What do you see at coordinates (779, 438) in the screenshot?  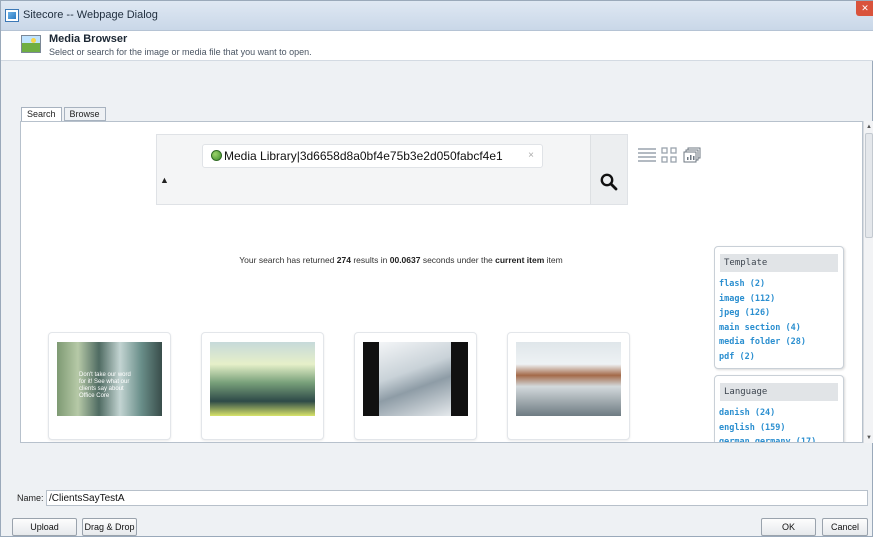 I see `facet-link: german_germany (17)` at bounding box center [779, 438].